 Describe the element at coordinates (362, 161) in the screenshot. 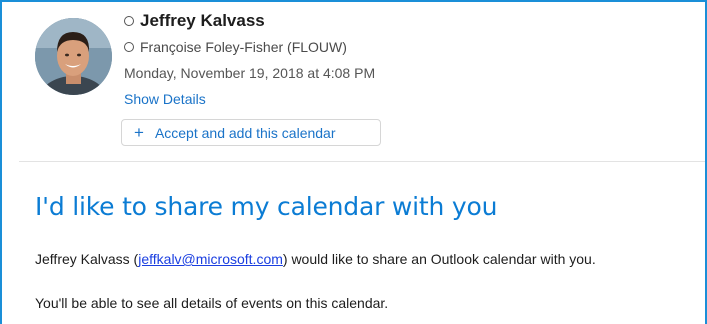

I see `header-divider` at that location.